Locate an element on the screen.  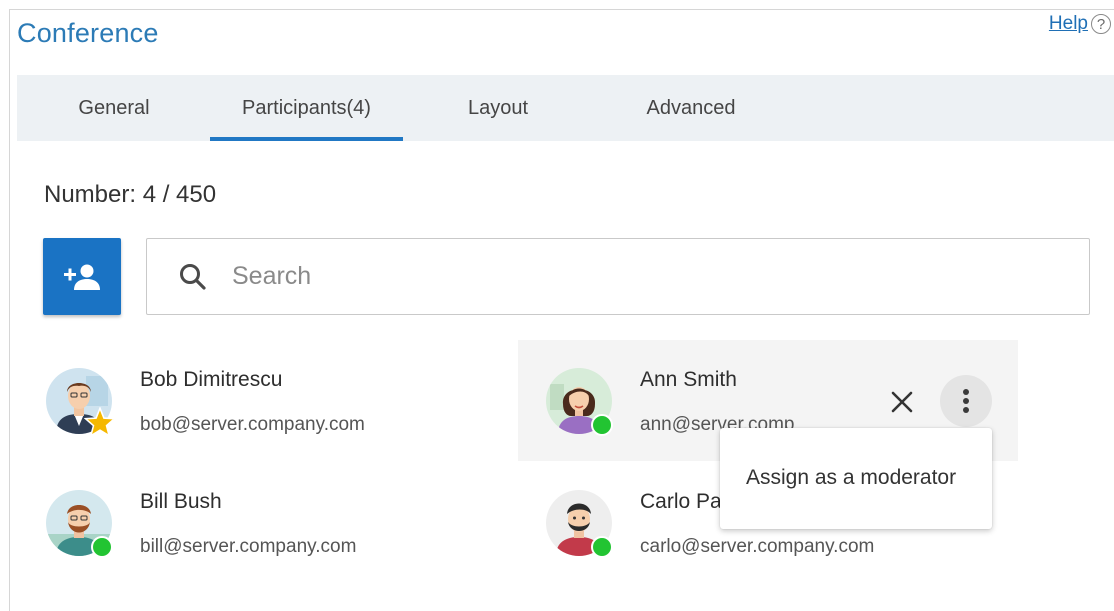
participant-context-menu: Assign as a moderator is located at coordinates (856, 478).